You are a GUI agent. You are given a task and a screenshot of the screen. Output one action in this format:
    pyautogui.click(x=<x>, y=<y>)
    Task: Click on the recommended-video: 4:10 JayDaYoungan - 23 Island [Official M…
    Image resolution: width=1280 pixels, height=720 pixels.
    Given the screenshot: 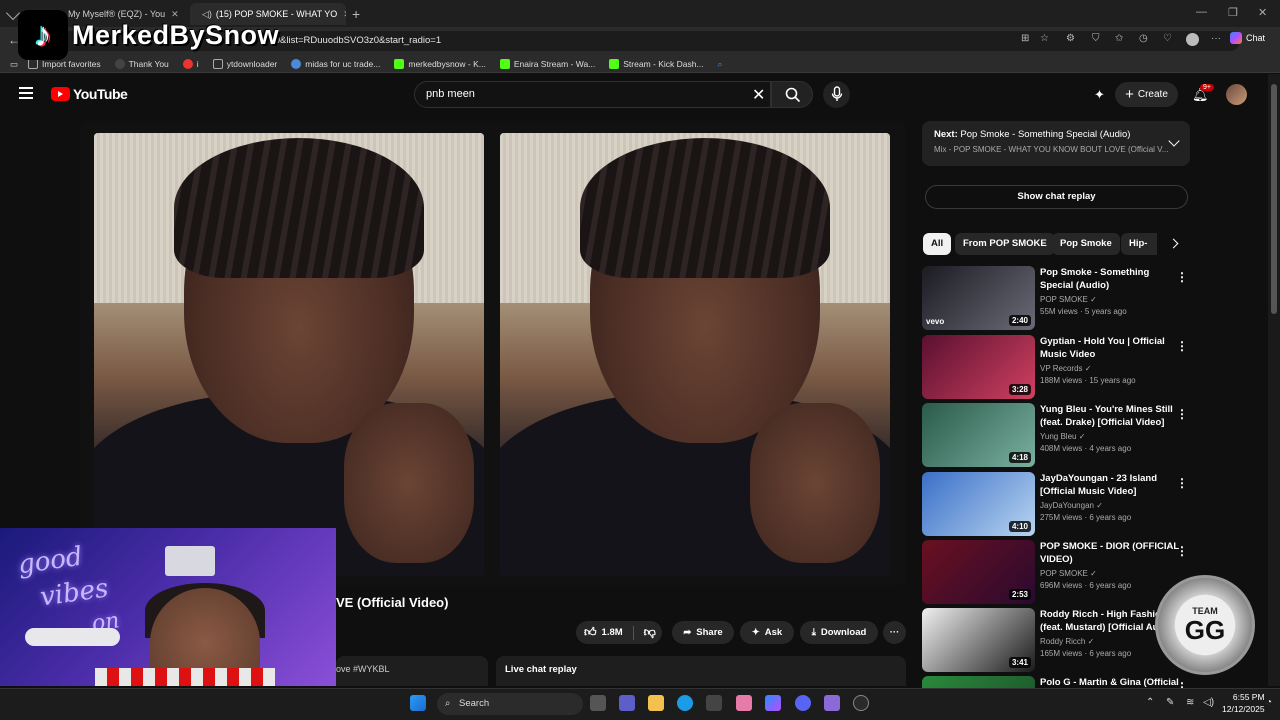 What is the action you would take?
    pyautogui.click(x=1056, y=504)
    